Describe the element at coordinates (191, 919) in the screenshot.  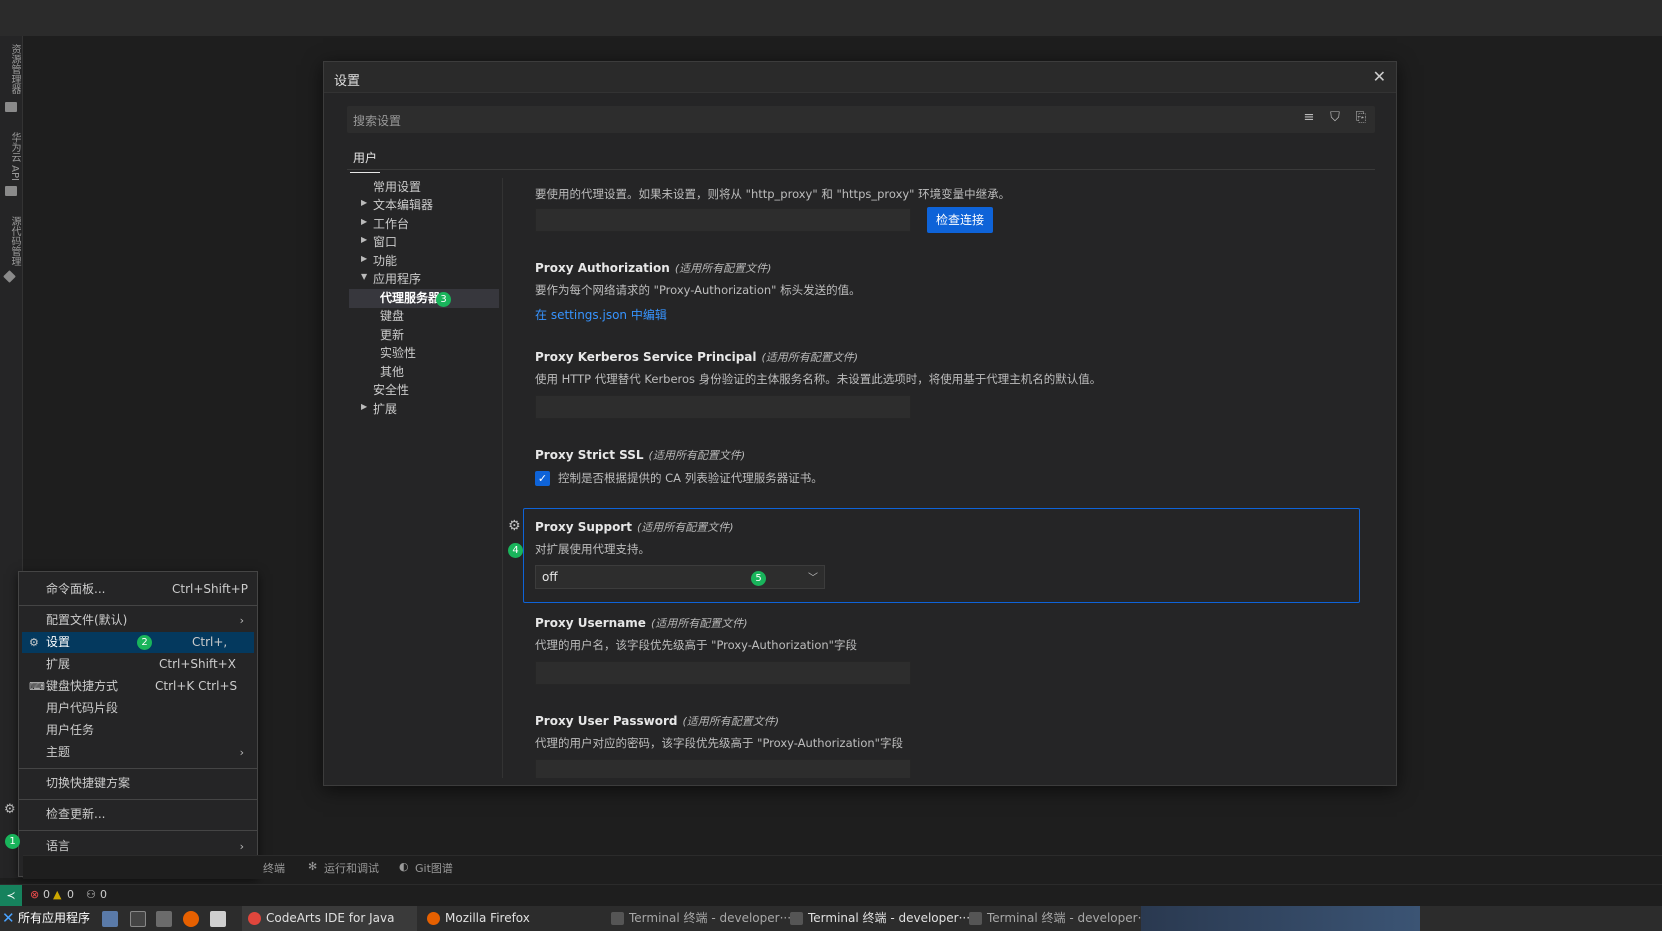
I see `firefox-icon` at that location.